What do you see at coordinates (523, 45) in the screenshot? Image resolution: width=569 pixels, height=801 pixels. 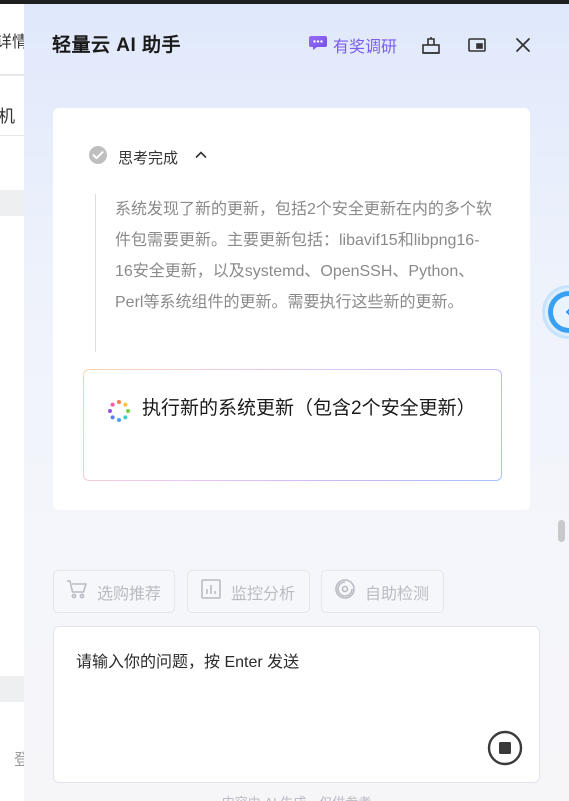 I see `close-icon` at bounding box center [523, 45].